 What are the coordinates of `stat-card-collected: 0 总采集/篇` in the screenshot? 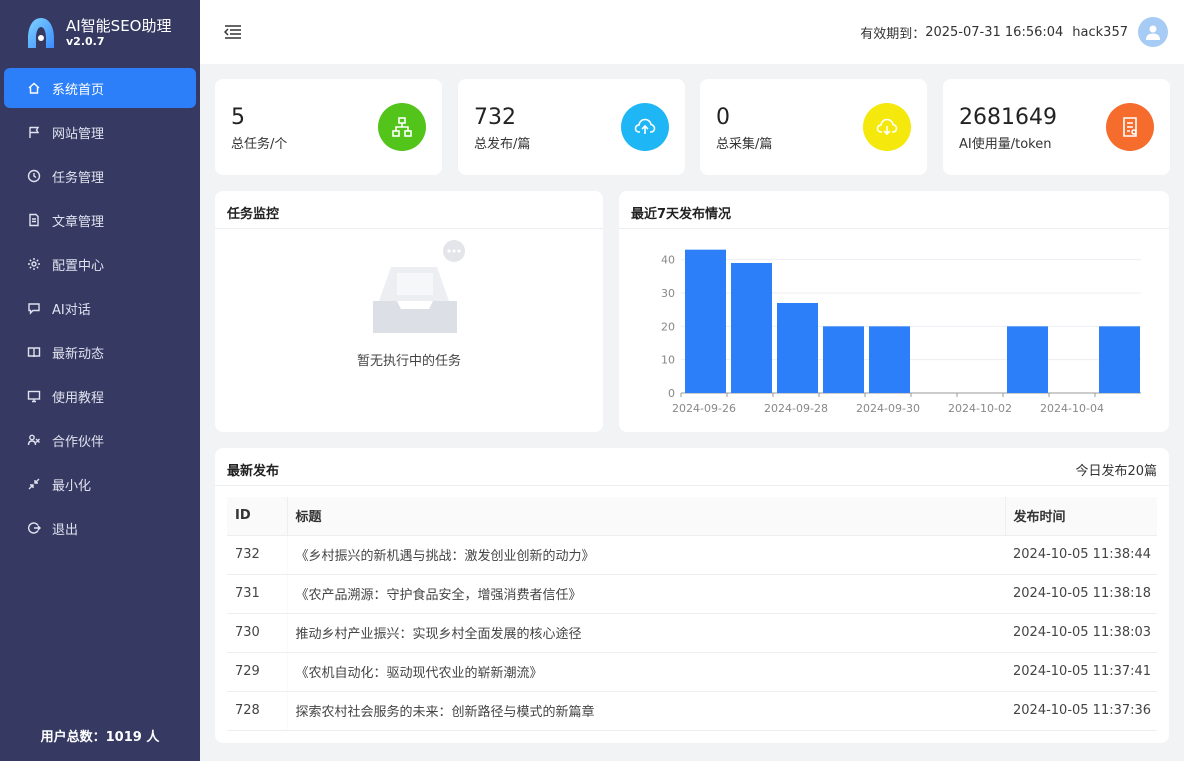 It's located at (813, 127).